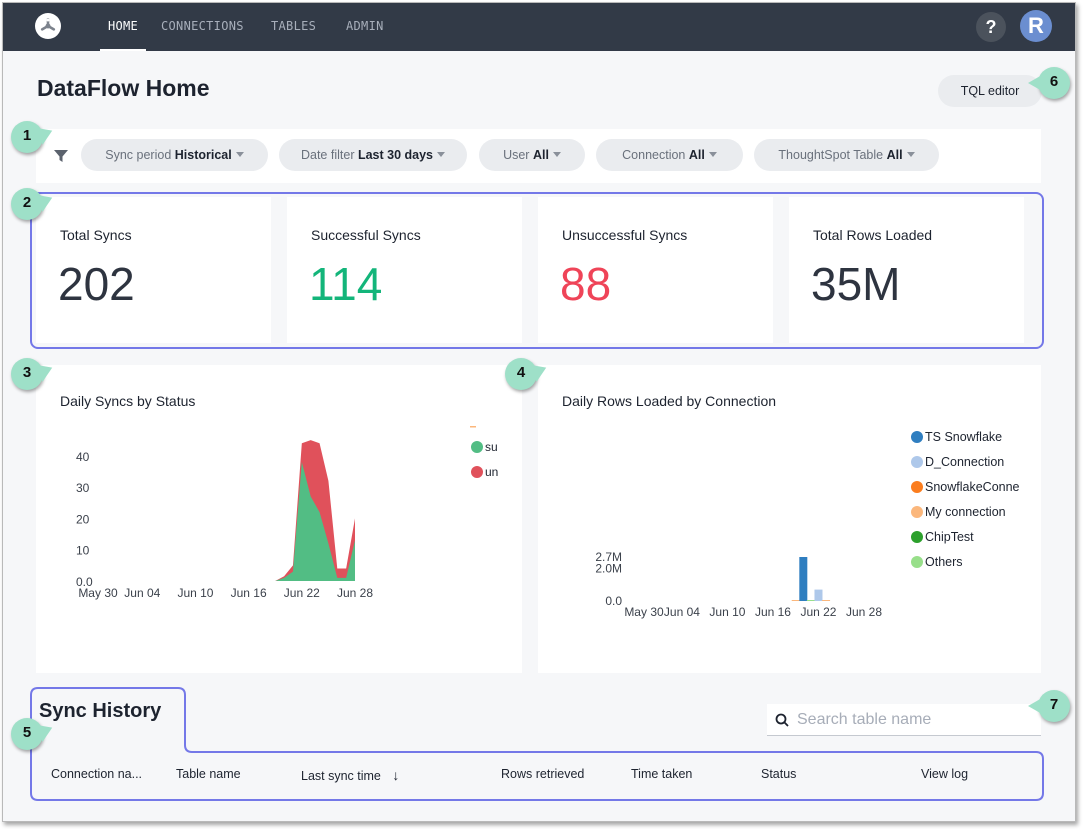  I want to click on kpi-label: Total Syncs, so click(96, 235).